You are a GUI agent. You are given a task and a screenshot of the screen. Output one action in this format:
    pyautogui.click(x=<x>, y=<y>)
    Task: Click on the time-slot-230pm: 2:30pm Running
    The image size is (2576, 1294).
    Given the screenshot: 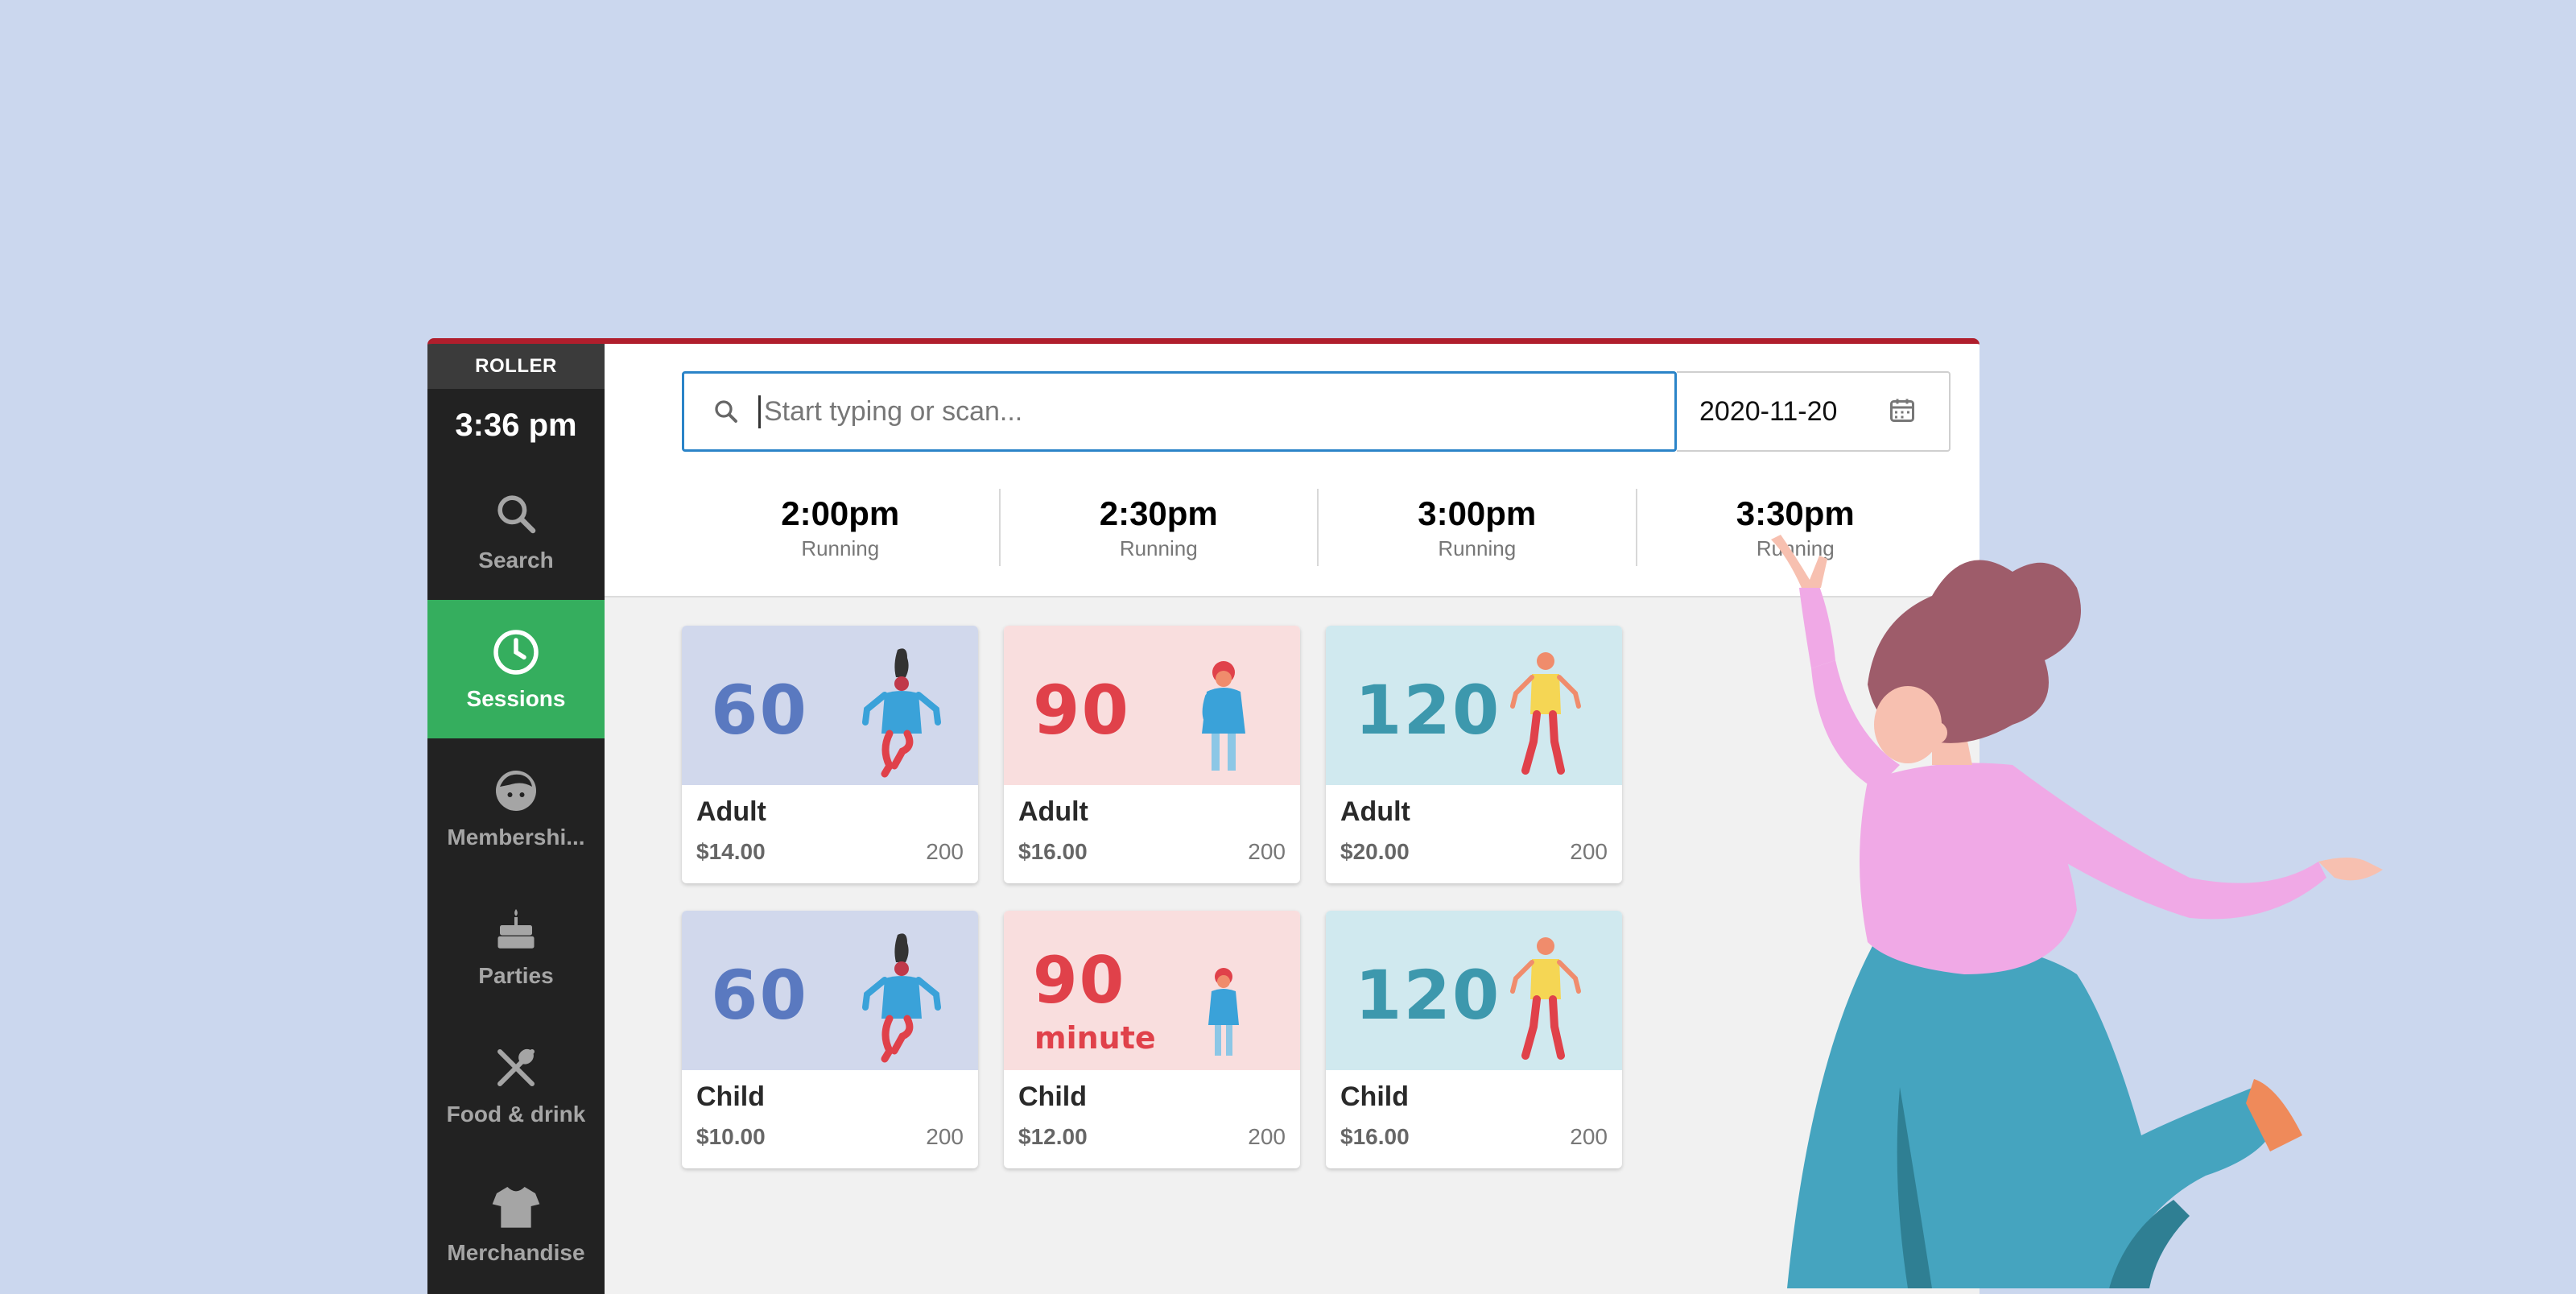 What is the action you would take?
    pyautogui.click(x=1160, y=527)
    